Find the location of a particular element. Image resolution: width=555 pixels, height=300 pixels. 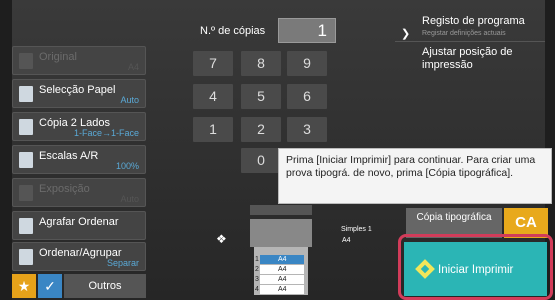

scale-value: 100% is located at coordinates (127, 166).